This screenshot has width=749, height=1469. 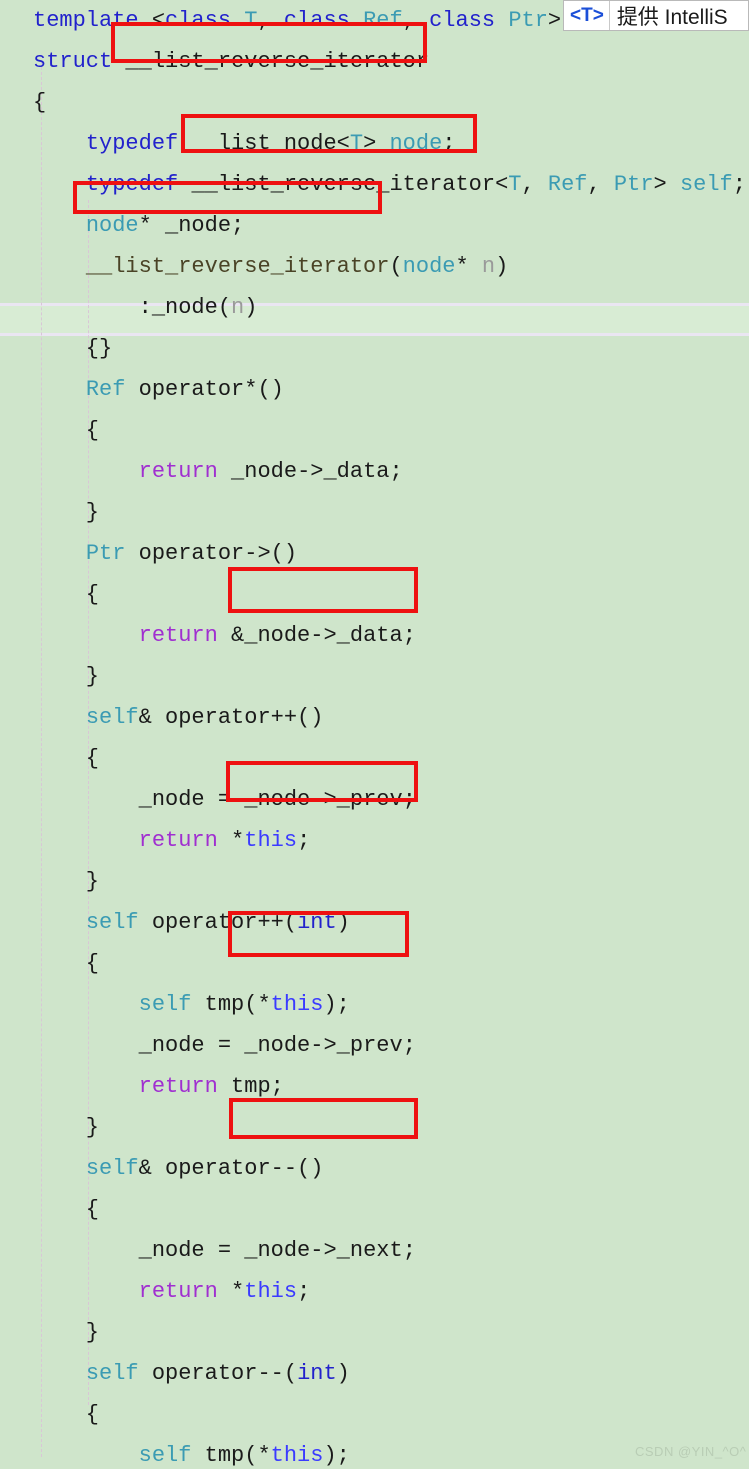 I want to click on tooltip-tag: <T>, so click(x=587, y=15).